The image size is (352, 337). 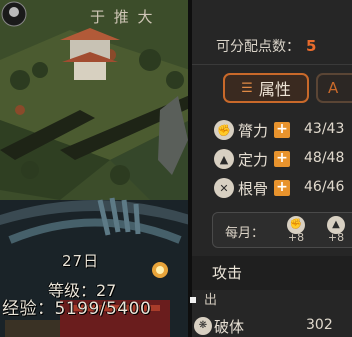 I want to click on player-experience: 经验：5199/5400, so click(x=77, y=309).